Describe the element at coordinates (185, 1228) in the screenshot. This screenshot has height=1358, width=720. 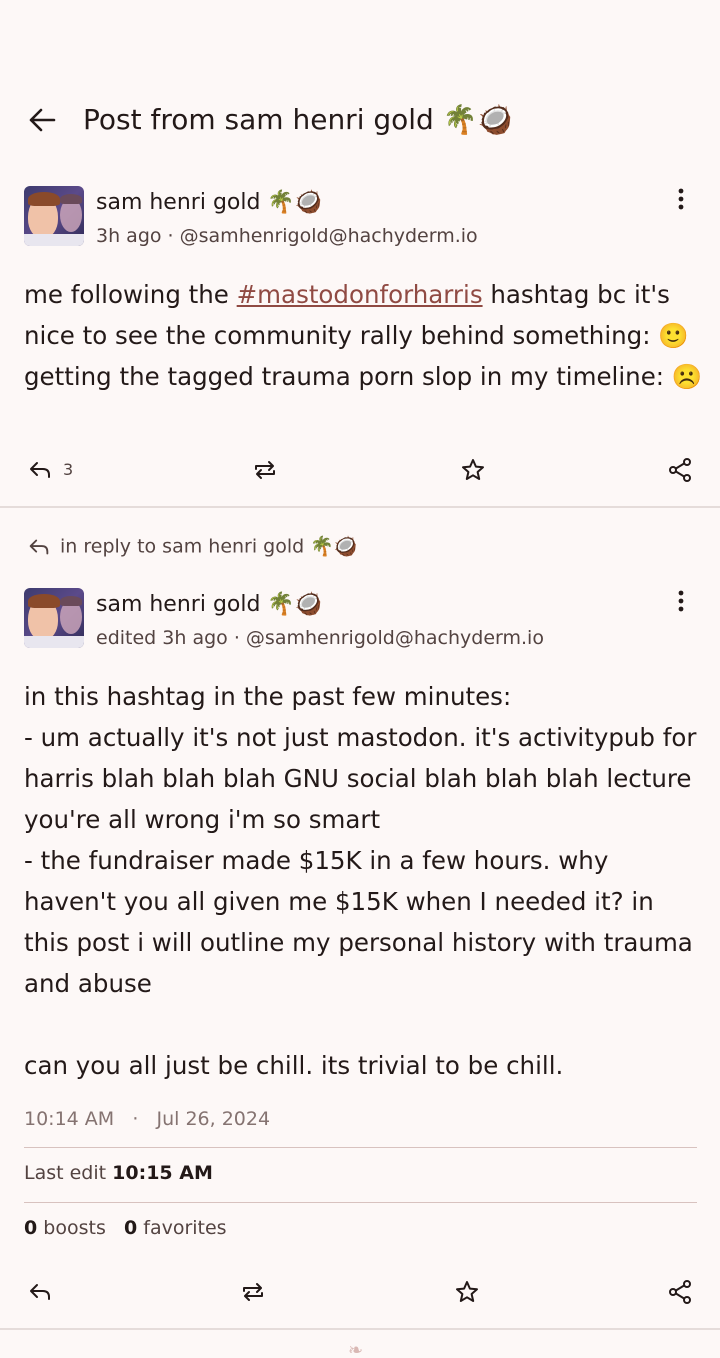
I see `favorites-label: favorites` at that location.